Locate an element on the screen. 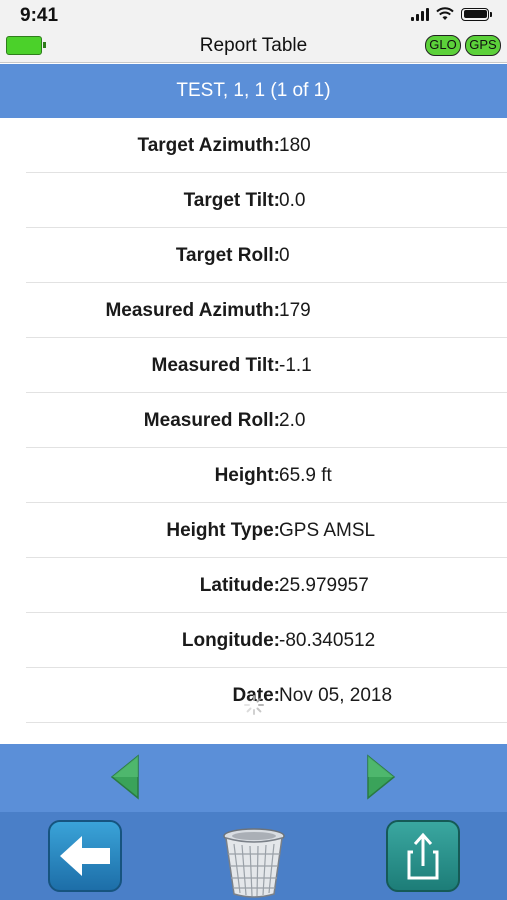 The image size is (507, 900). row-value: 179 is located at coordinates (295, 310).